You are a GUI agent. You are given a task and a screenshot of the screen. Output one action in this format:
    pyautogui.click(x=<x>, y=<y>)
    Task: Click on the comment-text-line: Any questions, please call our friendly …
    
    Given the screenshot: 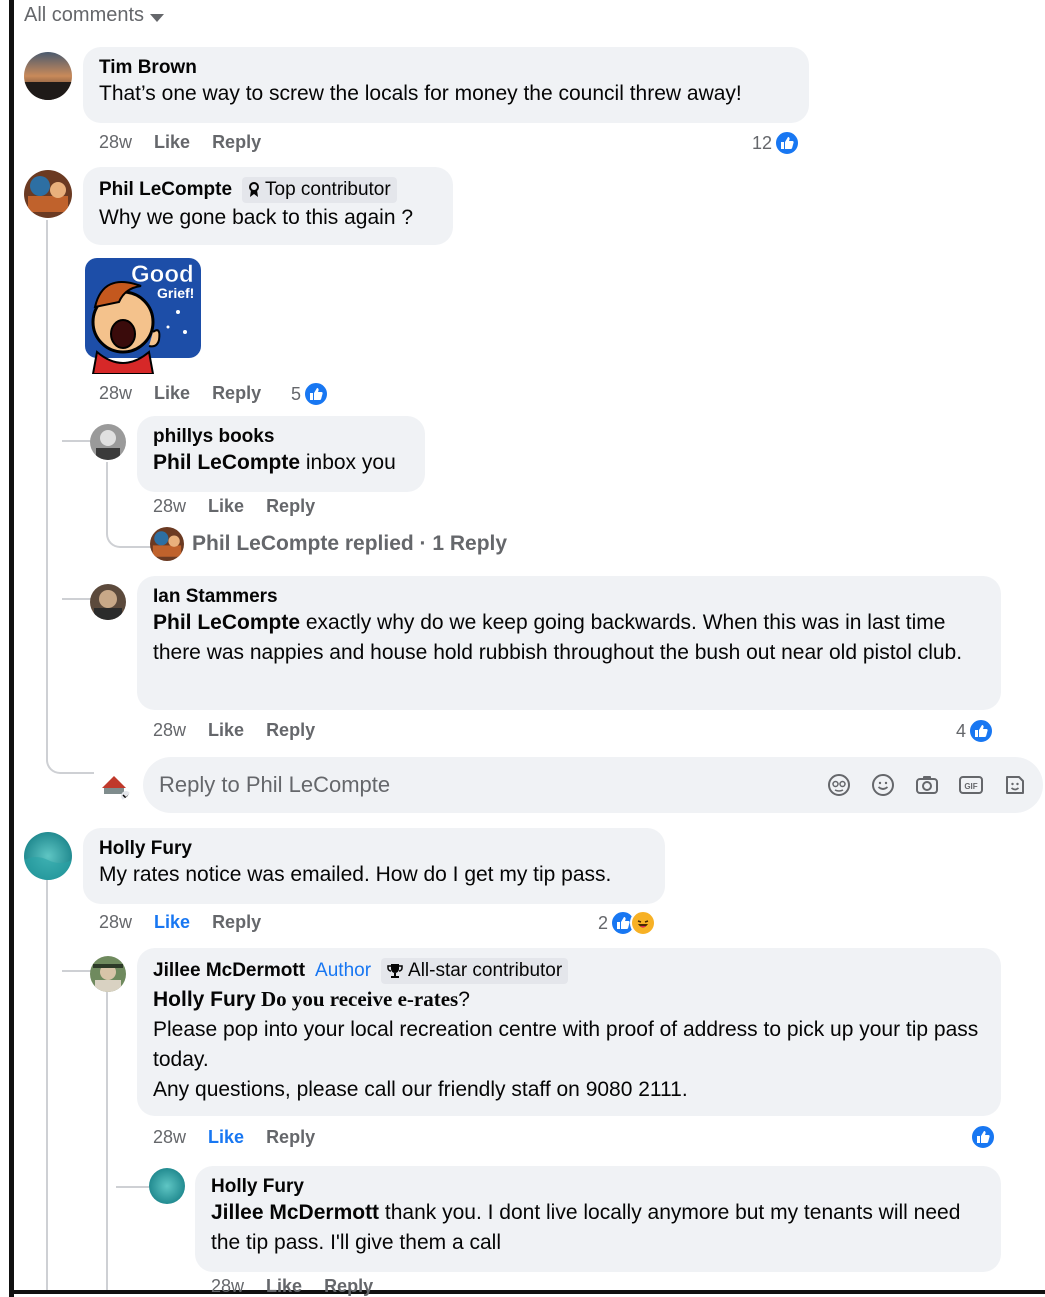 What is the action you would take?
    pyautogui.click(x=420, y=1089)
    